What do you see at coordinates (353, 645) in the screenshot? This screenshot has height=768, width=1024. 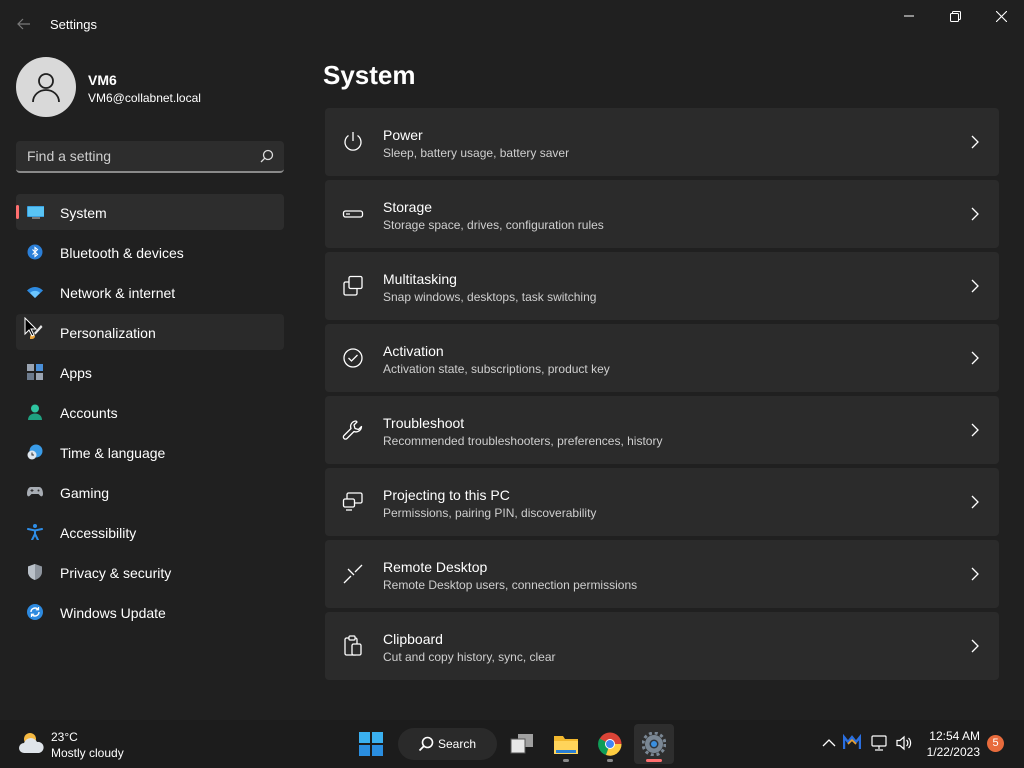 I see `clipboard-icon` at bounding box center [353, 645].